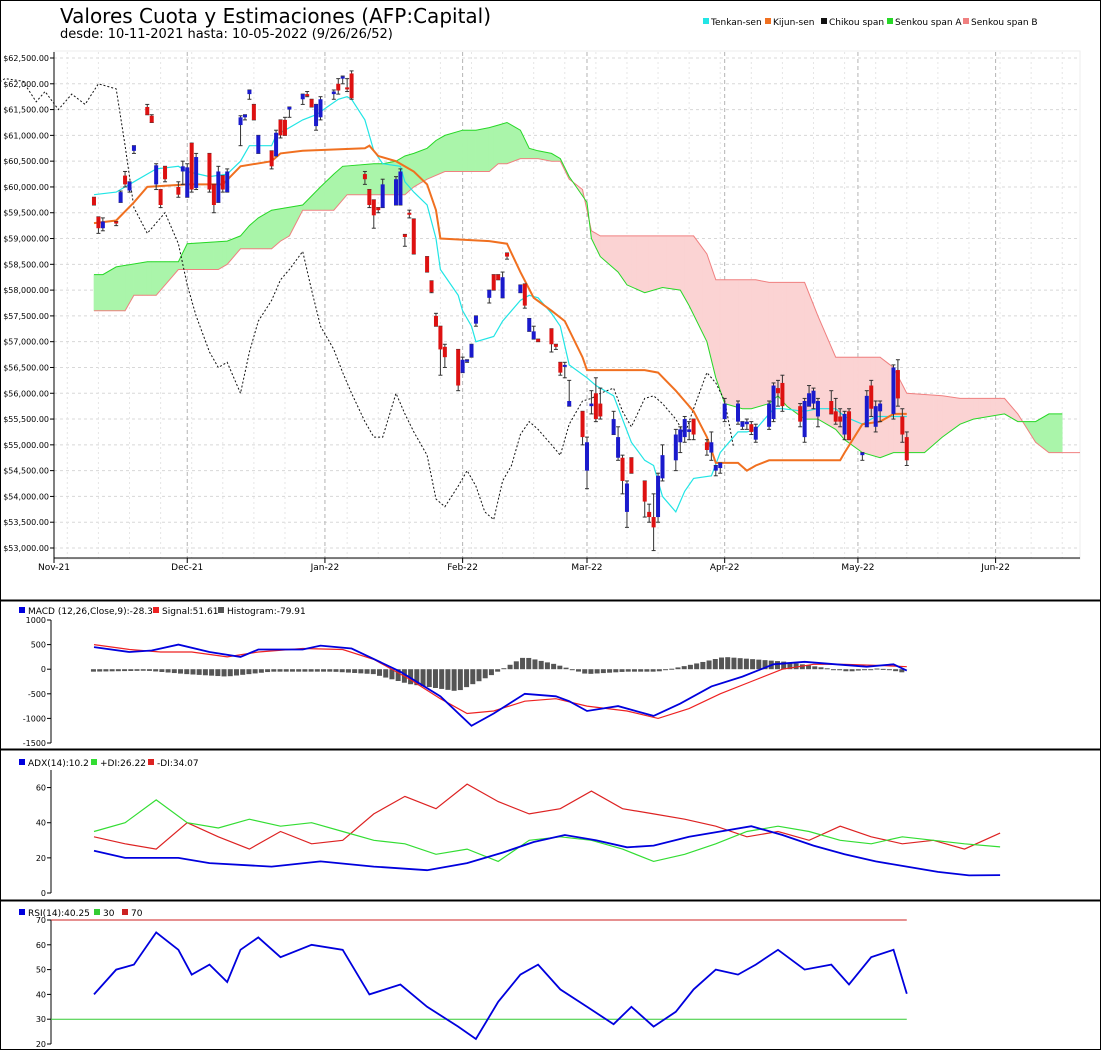 The image size is (1101, 1050). What do you see at coordinates (41, 970) in the screenshot?
I see `panel-y-tick-label: 50` at bounding box center [41, 970].